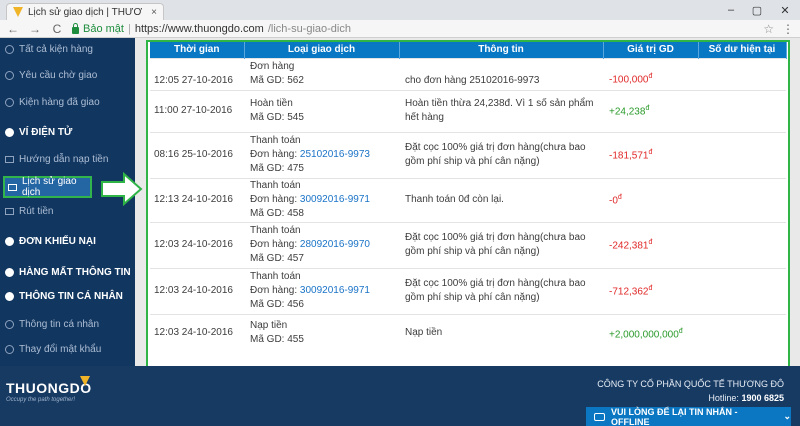 This screenshot has width=800, height=426. I want to click on row-type-cell: Đơn hàng Mã GD: 562, so click(321, 73).